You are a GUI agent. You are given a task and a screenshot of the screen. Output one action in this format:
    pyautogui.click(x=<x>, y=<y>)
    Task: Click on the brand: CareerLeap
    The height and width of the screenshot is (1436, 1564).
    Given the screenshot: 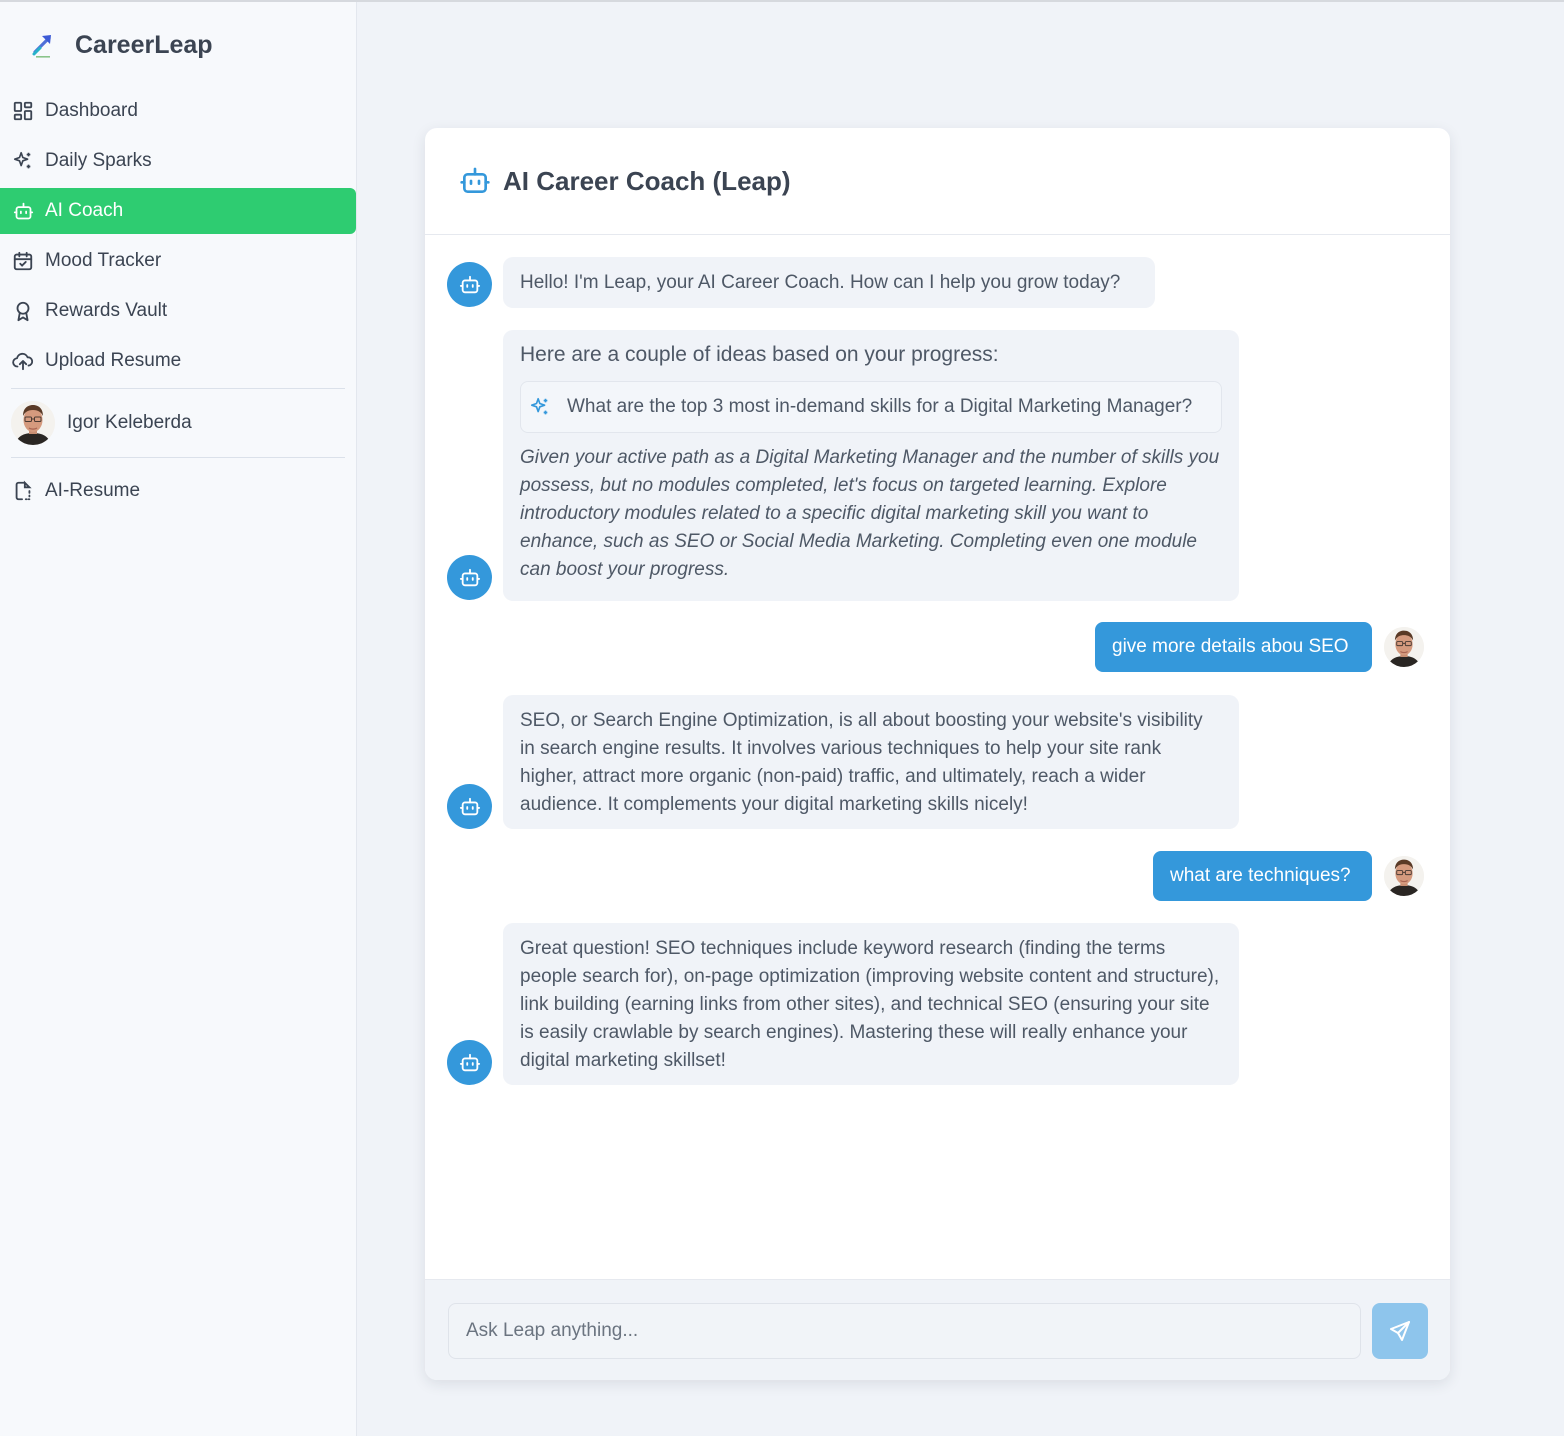 What is the action you would take?
    pyautogui.click(x=121, y=45)
    